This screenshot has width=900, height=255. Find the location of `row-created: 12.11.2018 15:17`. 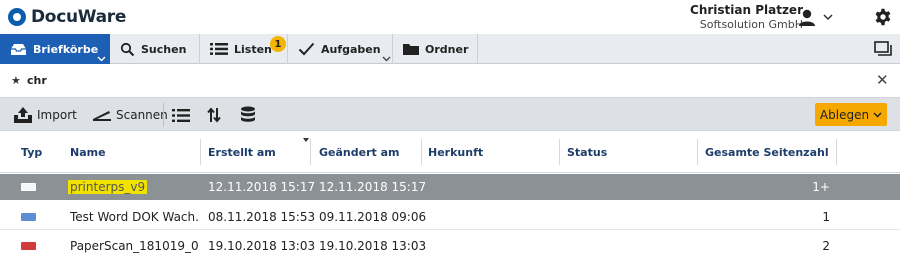

row-created: 12.11.2018 15:17 is located at coordinates (262, 187).